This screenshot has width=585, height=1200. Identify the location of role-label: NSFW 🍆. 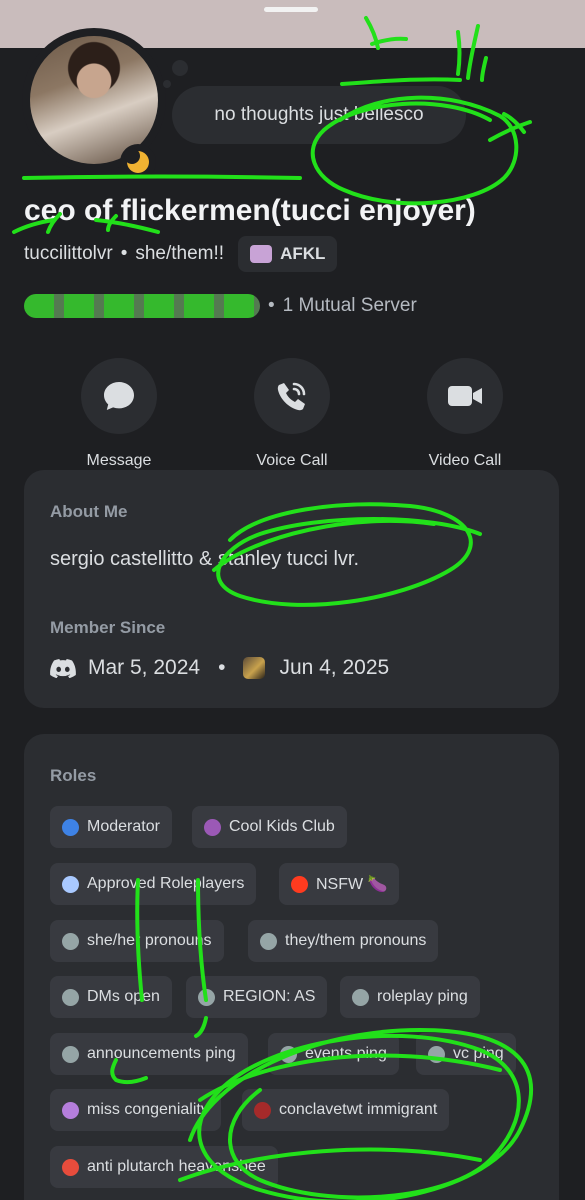
(352, 884).